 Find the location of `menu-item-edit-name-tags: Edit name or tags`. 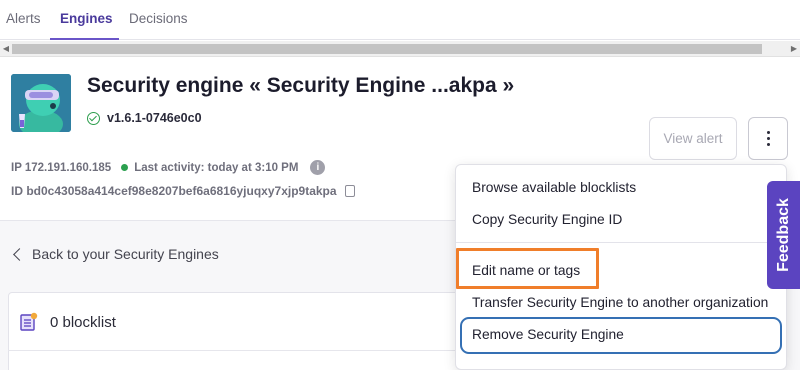

menu-item-edit-name-tags: Edit name or tags is located at coordinates (526, 270).